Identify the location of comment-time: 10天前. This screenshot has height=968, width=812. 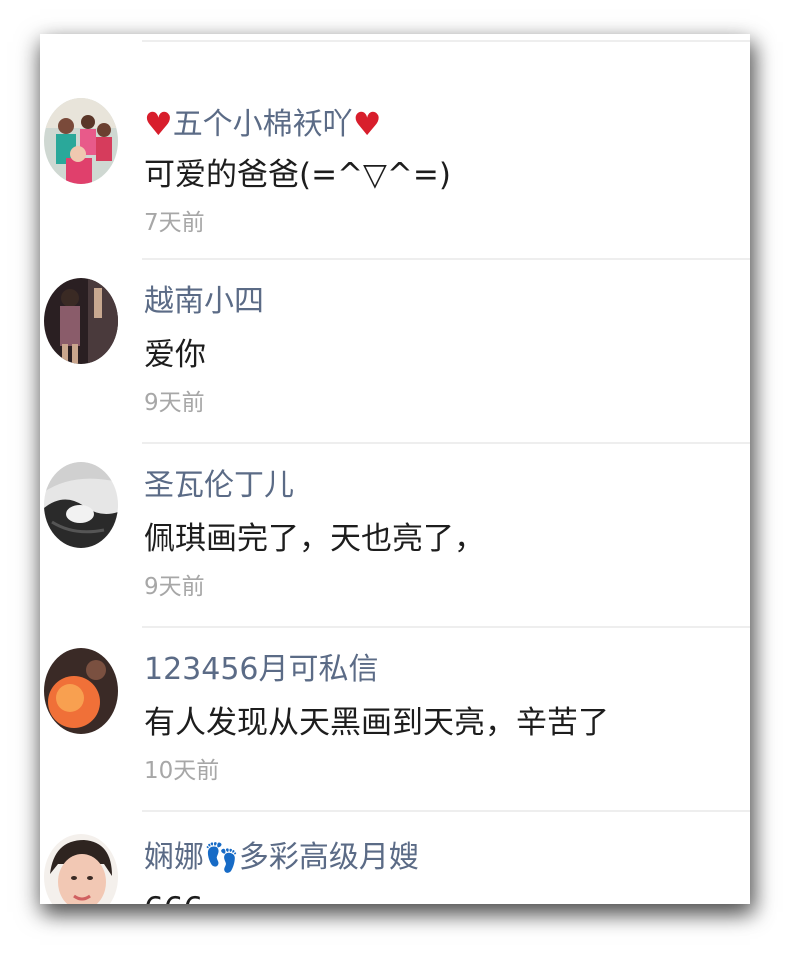
(182, 771).